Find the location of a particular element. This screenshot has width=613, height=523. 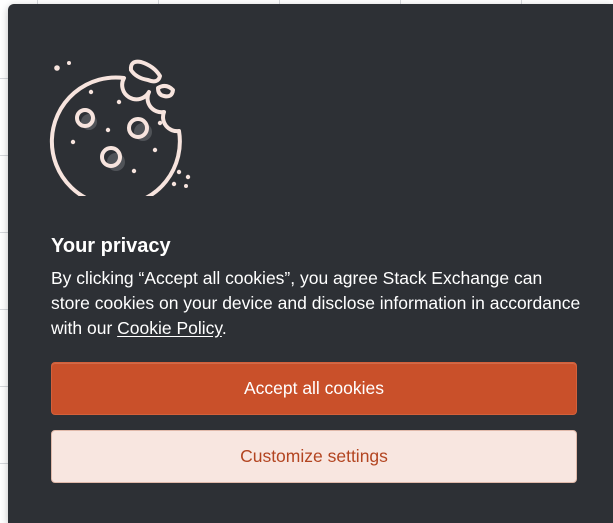

cookie-icon is located at coordinates (120, 127).